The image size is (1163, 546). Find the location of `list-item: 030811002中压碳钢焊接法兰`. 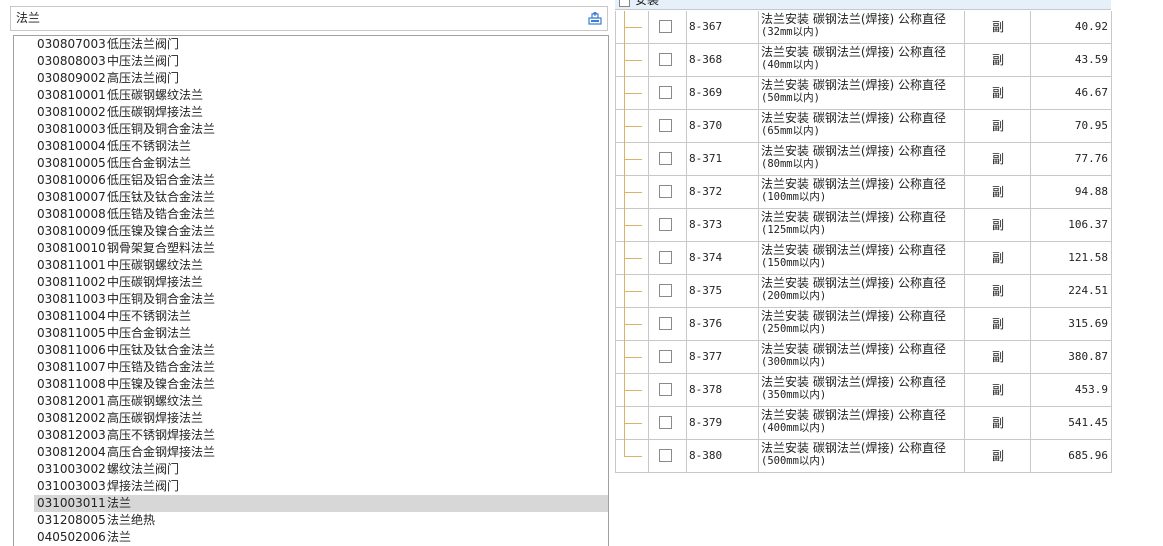

list-item: 030811002中压碳钢焊接法兰 is located at coordinates (311, 282).